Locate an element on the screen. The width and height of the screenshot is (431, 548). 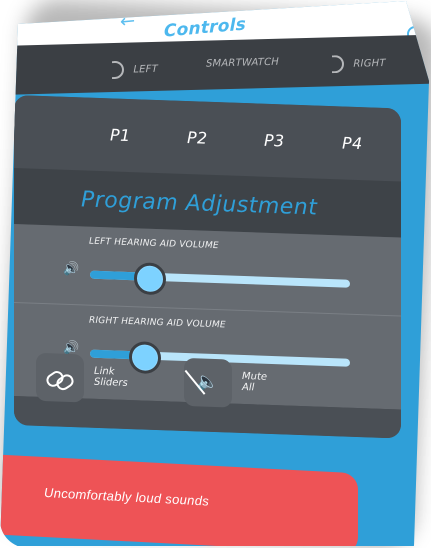
mute-all-button: 🔈 is located at coordinates (208, 382).